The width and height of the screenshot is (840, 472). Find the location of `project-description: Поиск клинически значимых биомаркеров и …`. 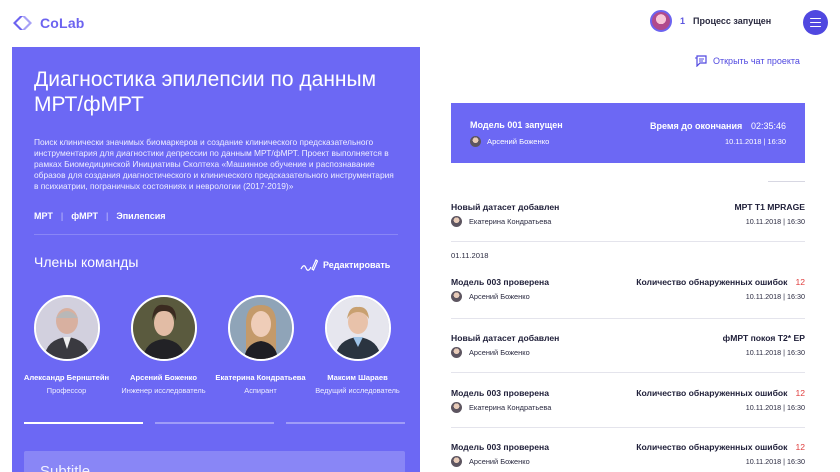

project-description: Поиск клинически значимых биомаркеров и … is located at coordinates (214, 164).